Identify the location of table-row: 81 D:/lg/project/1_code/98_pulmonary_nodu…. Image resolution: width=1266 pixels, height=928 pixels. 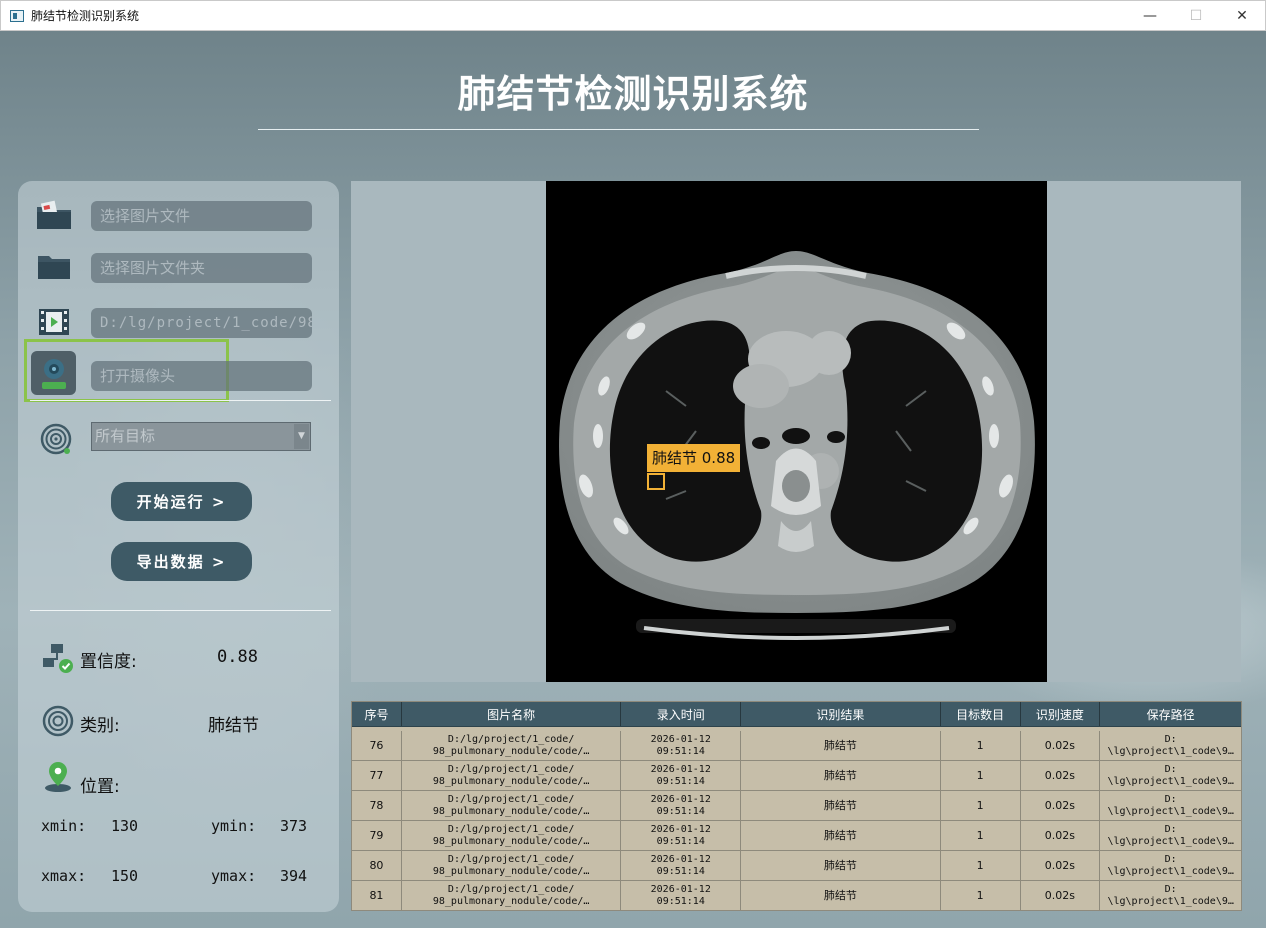
(796, 895).